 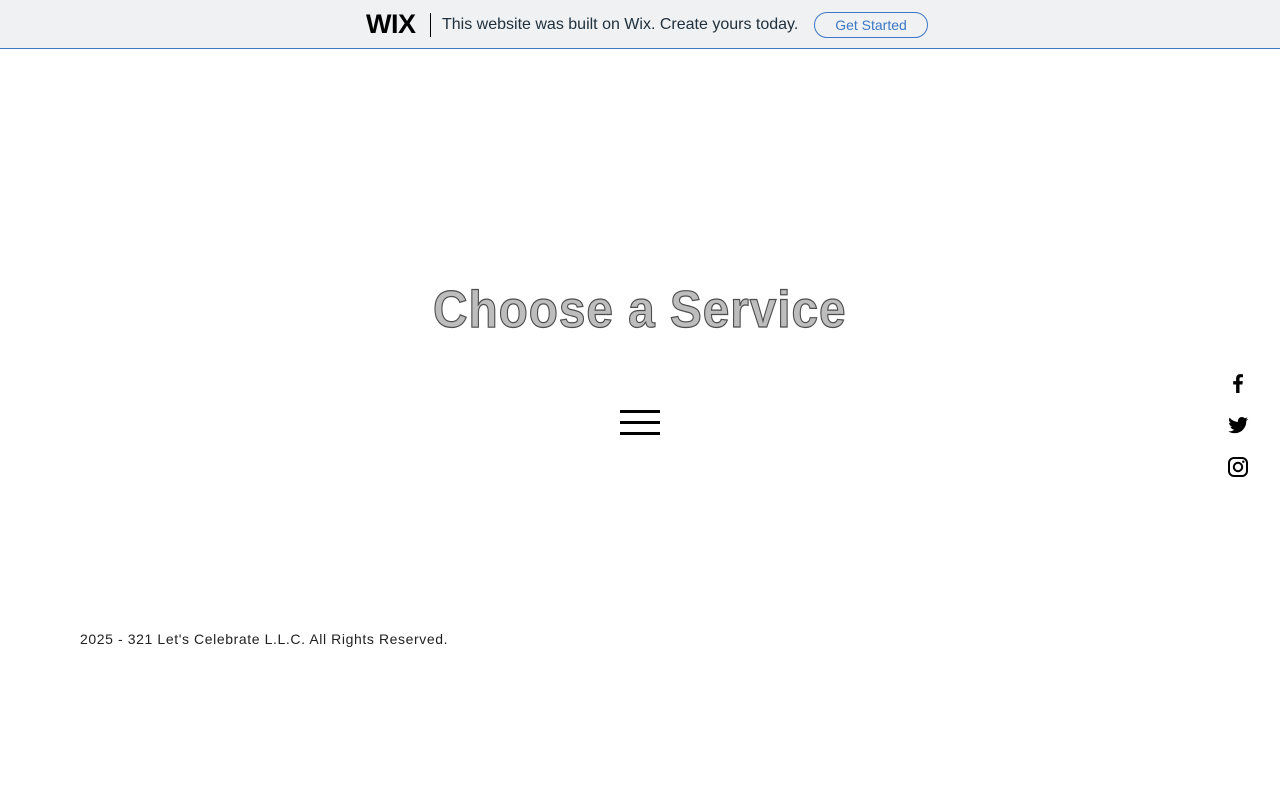 What do you see at coordinates (1238, 383) in the screenshot?
I see `facebook-icon` at bounding box center [1238, 383].